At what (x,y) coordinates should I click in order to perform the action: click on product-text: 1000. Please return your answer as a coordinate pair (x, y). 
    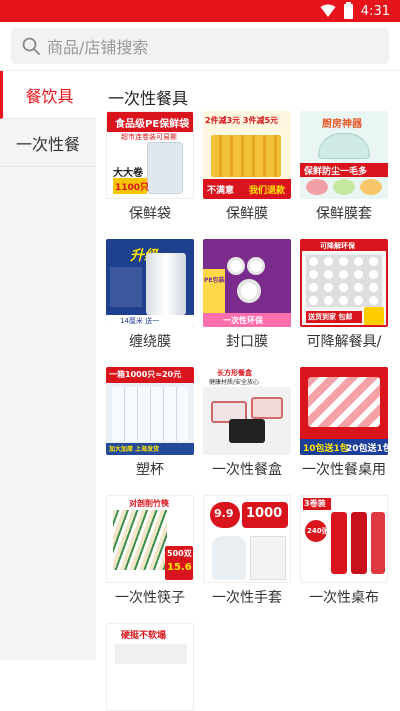
    Looking at the image, I should click on (264, 513).